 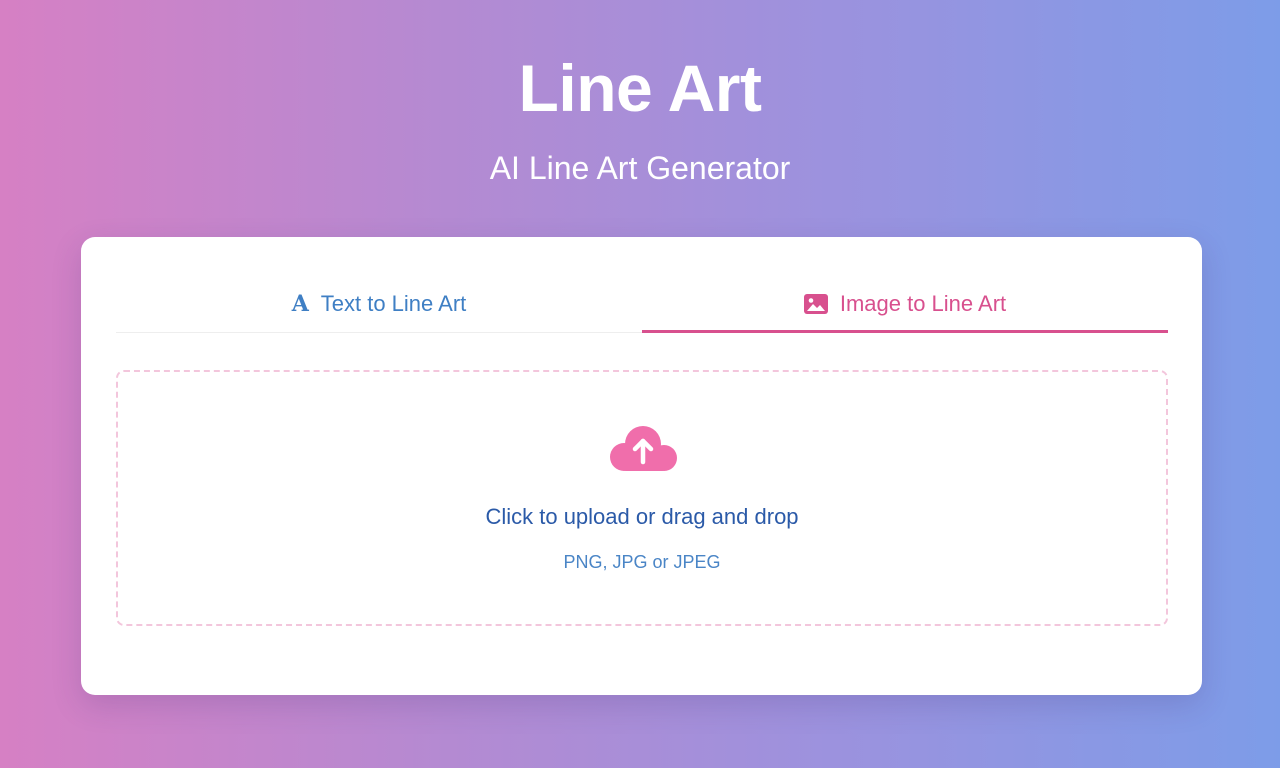 I want to click on tab-label: Image to Line Art, so click(x=923, y=303).